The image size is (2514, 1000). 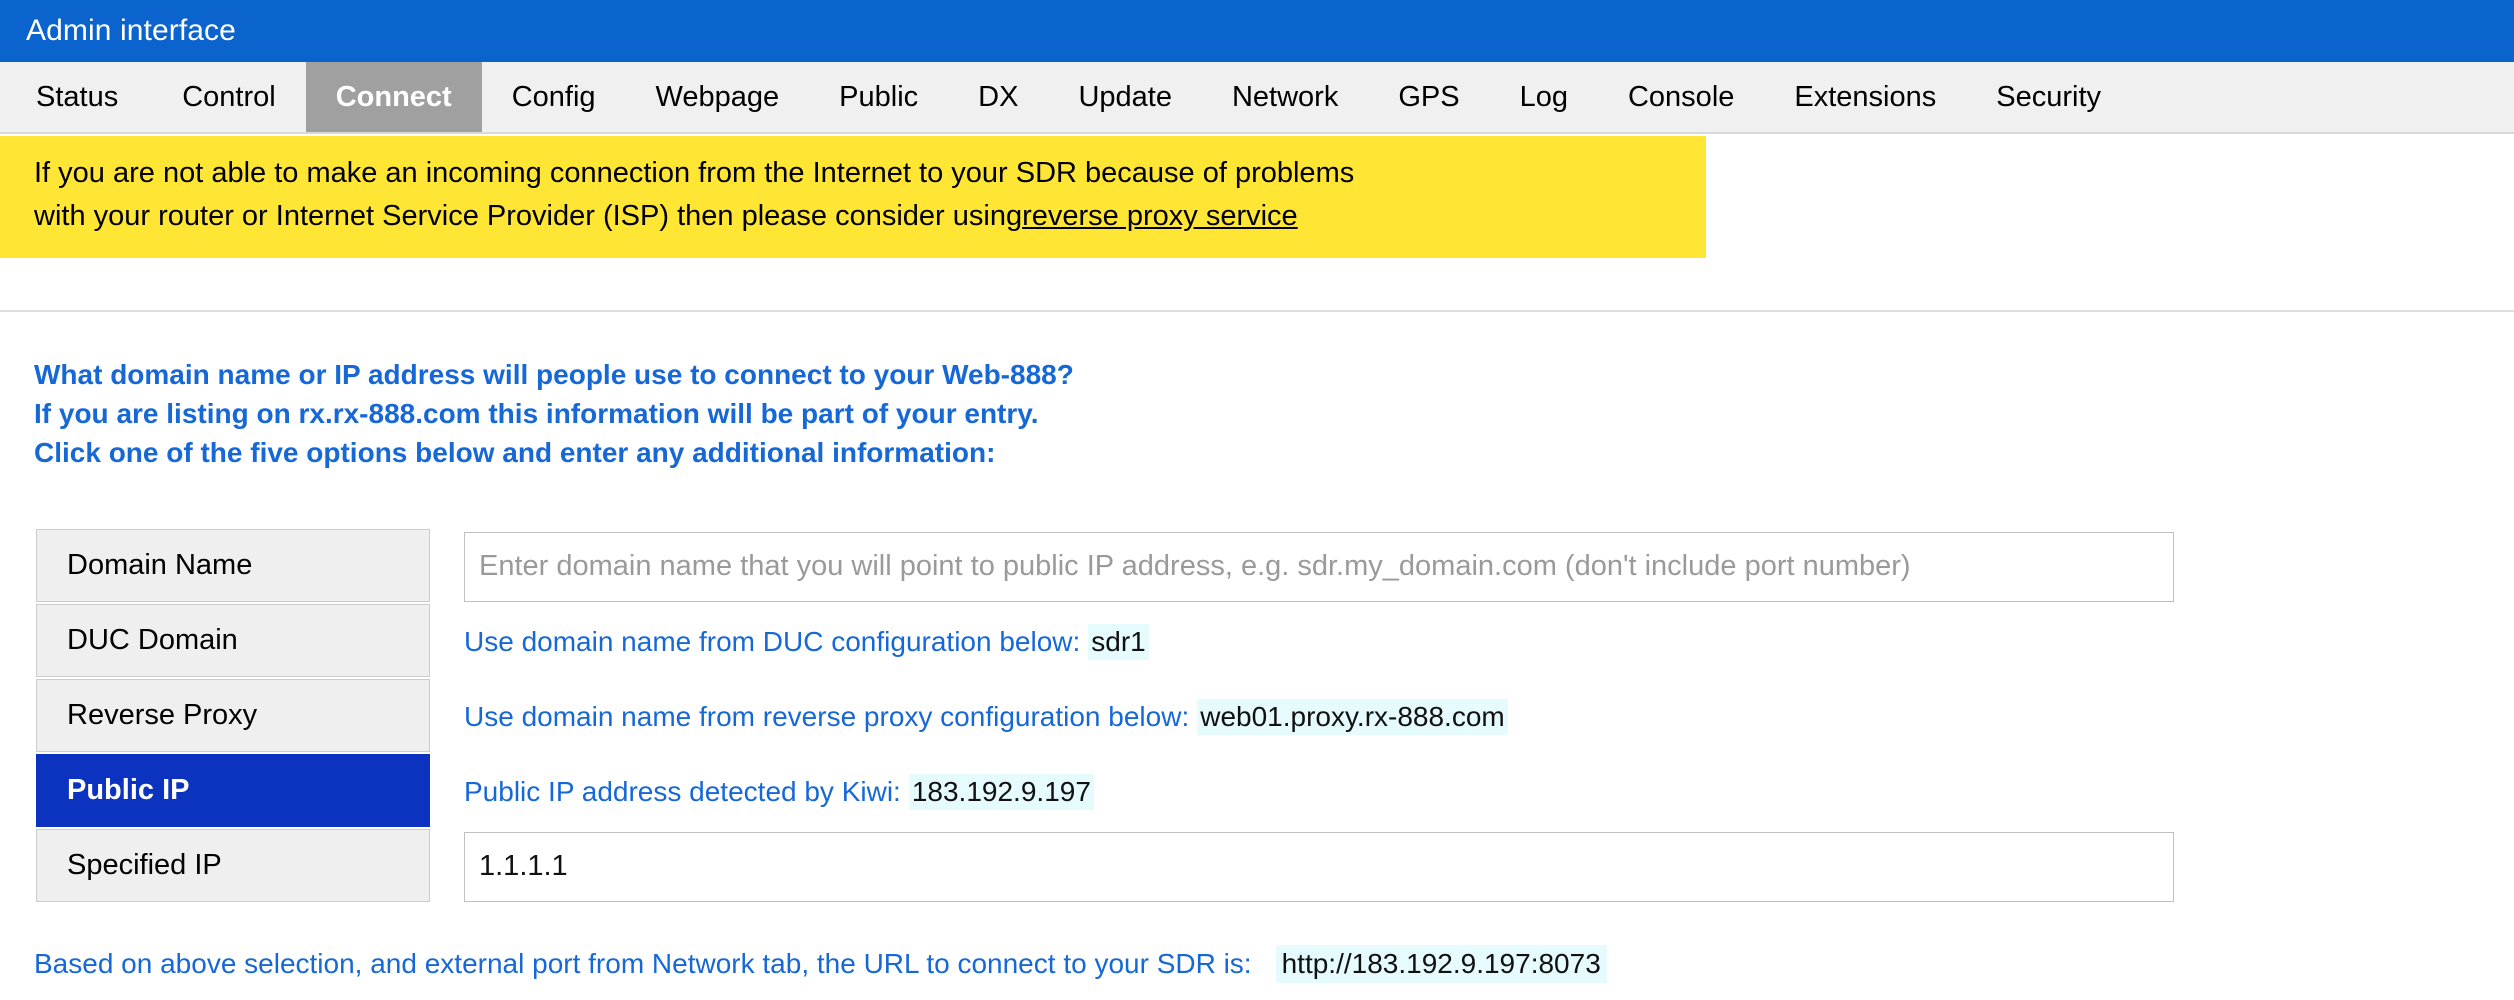 I want to click on domain-name-input, so click(x=1319, y=566).